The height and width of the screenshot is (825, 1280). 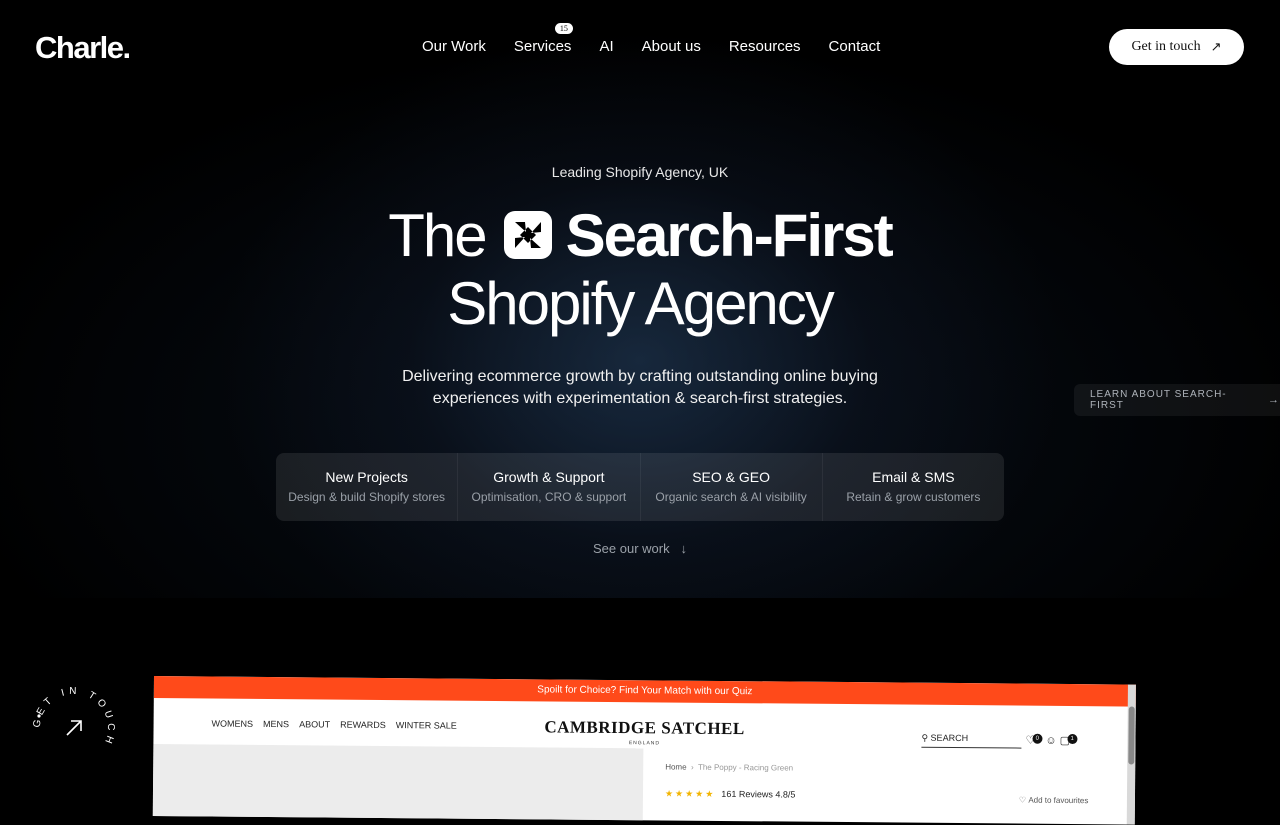 What do you see at coordinates (549, 477) in the screenshot?
I see `service-title: Growth & Support` at bounding box center [549, 477].